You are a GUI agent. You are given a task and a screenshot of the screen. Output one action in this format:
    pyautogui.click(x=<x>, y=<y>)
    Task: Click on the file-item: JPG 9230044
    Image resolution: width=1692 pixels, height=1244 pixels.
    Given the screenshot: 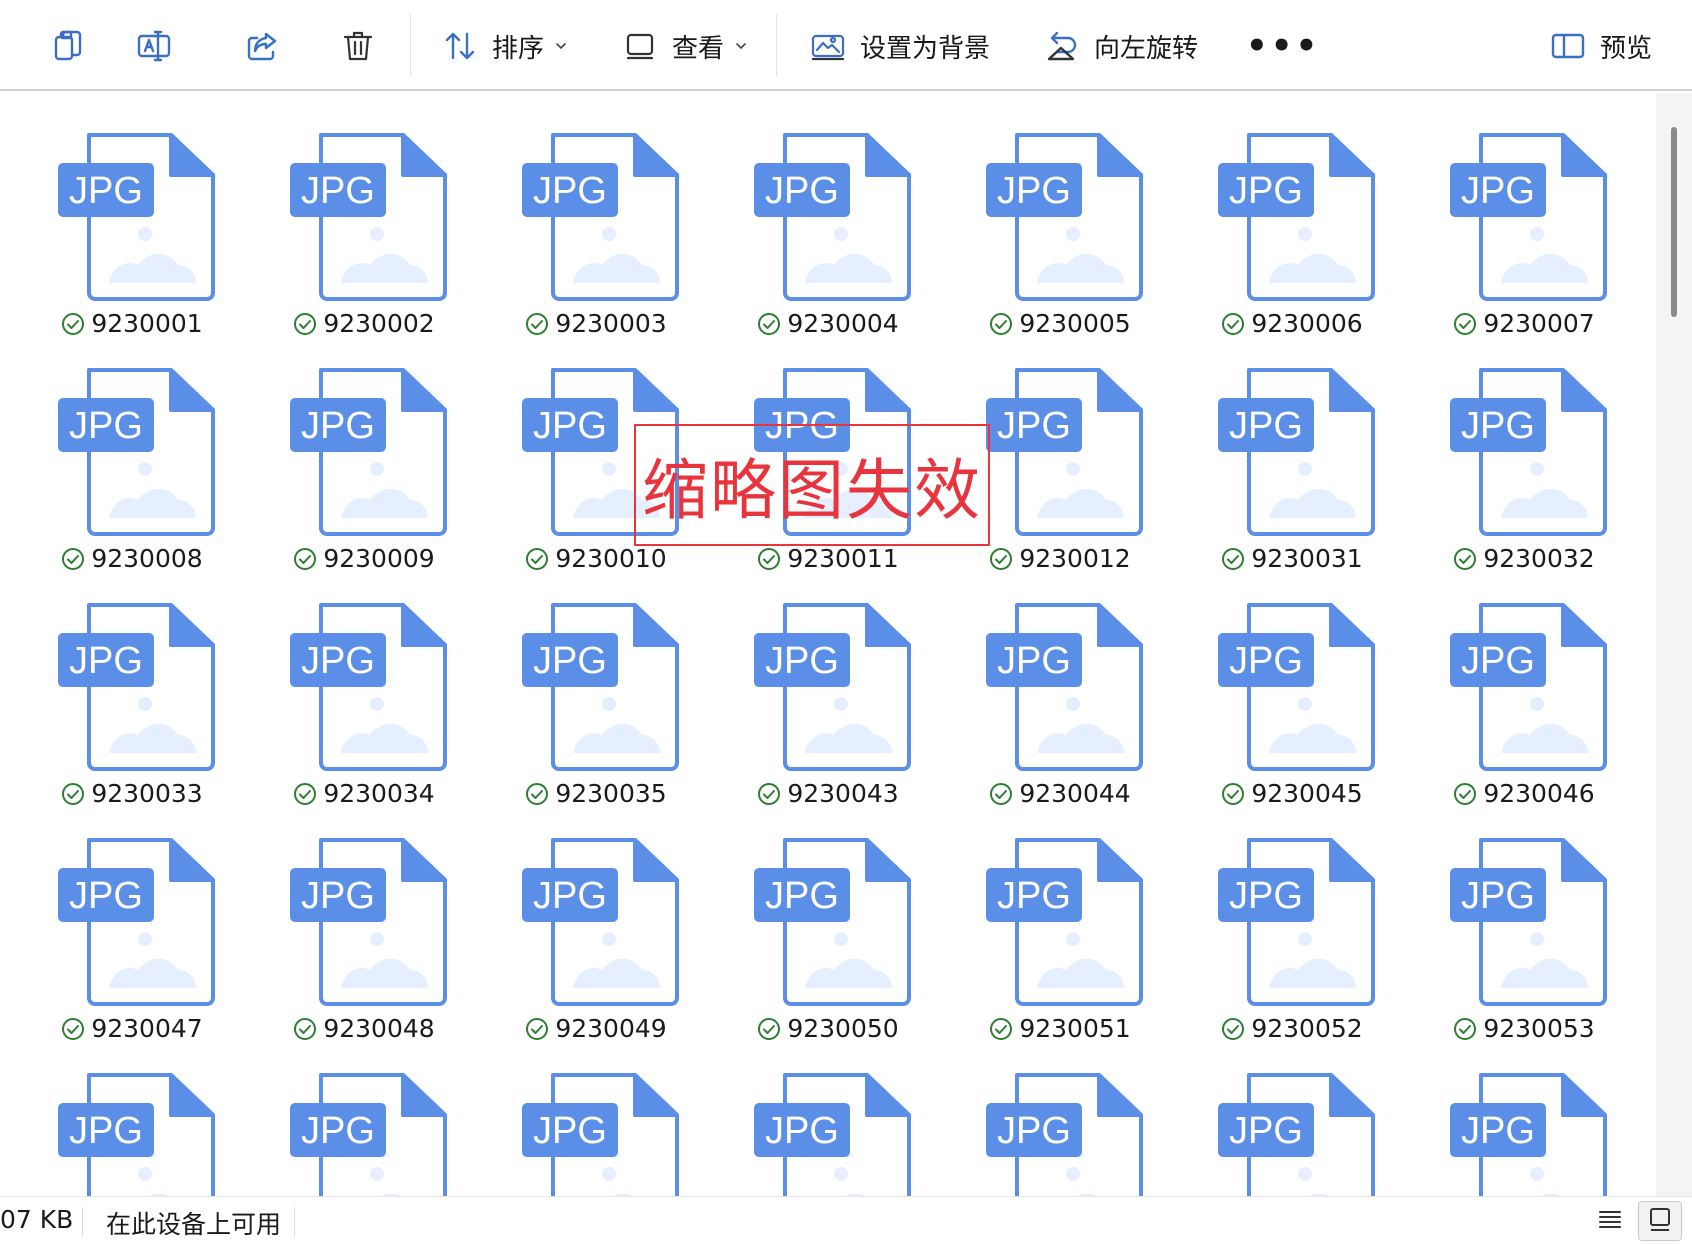 What is the action you would take?
    pyautogui.click(x=1060, y=696)
    